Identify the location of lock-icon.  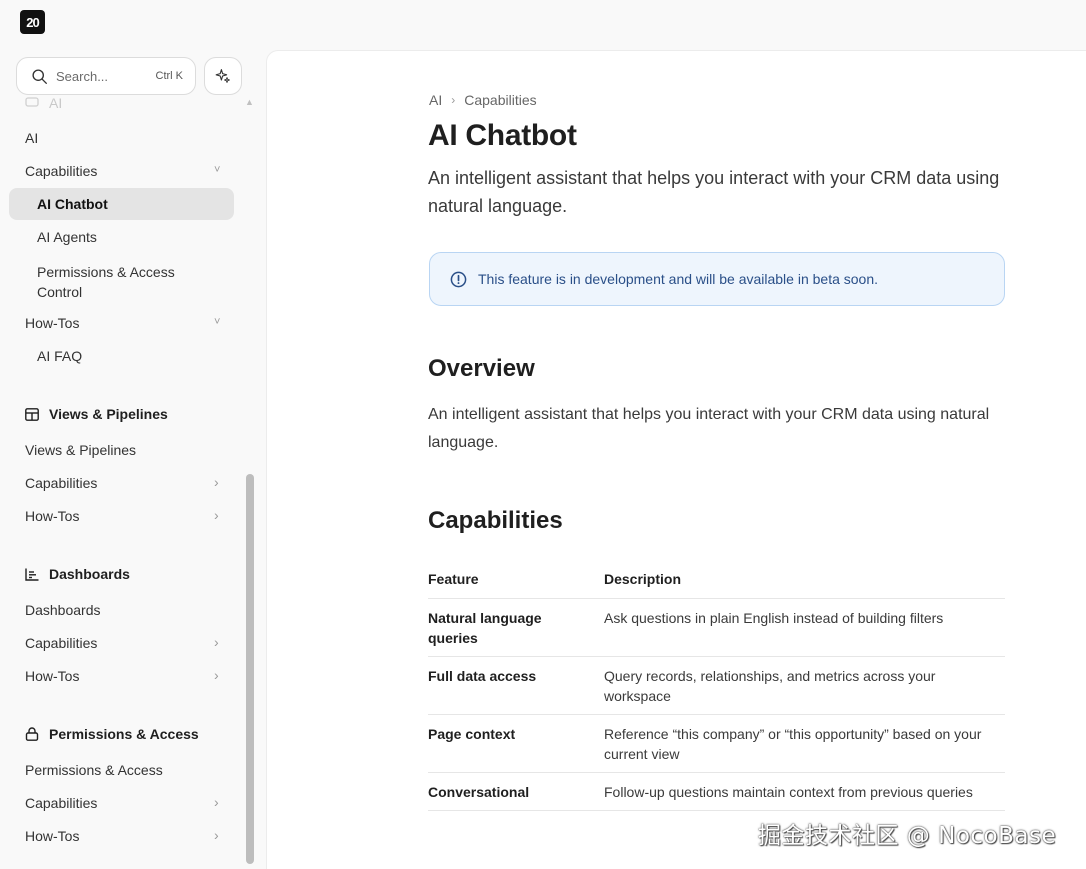
(32, 734).